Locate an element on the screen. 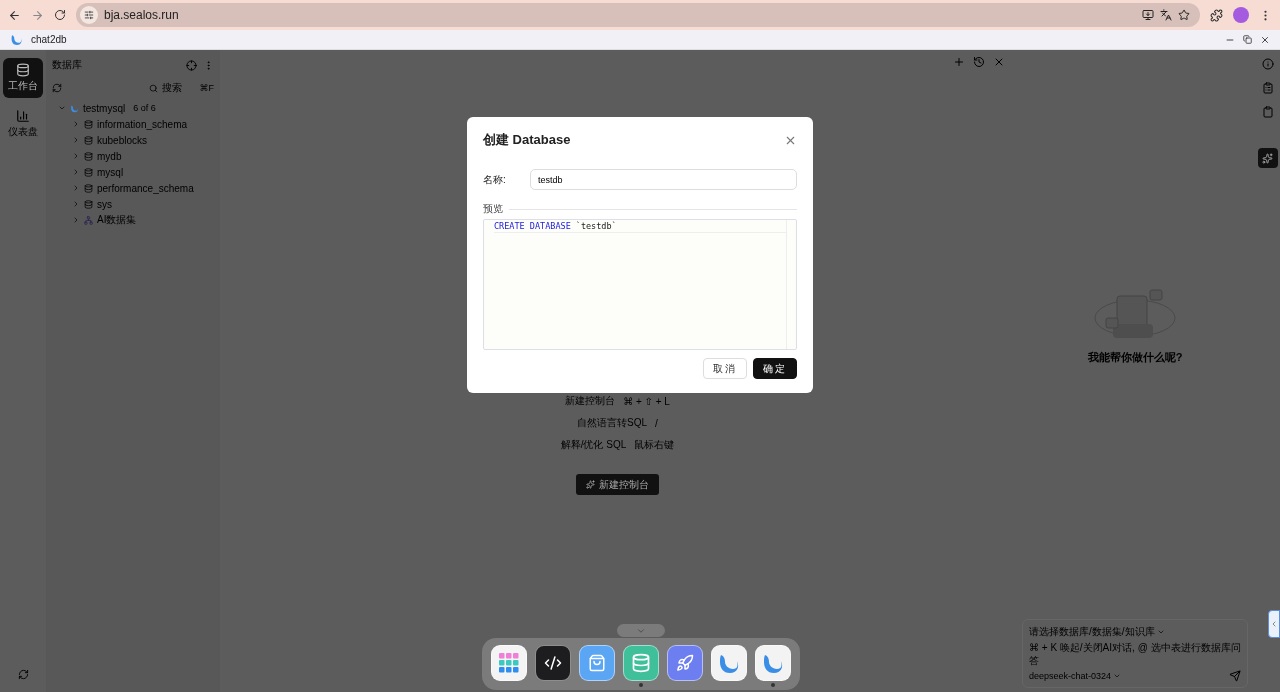 The height and width of the screenshot is (692, 1280). code-icon is located at coordinates (553, 663).